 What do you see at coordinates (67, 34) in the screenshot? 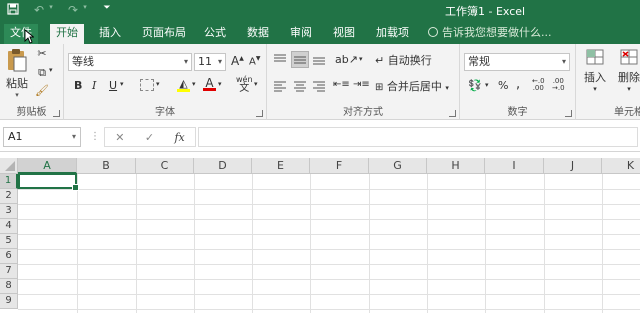
I see `tab-home: 开始` at bounding box center [67, 34].